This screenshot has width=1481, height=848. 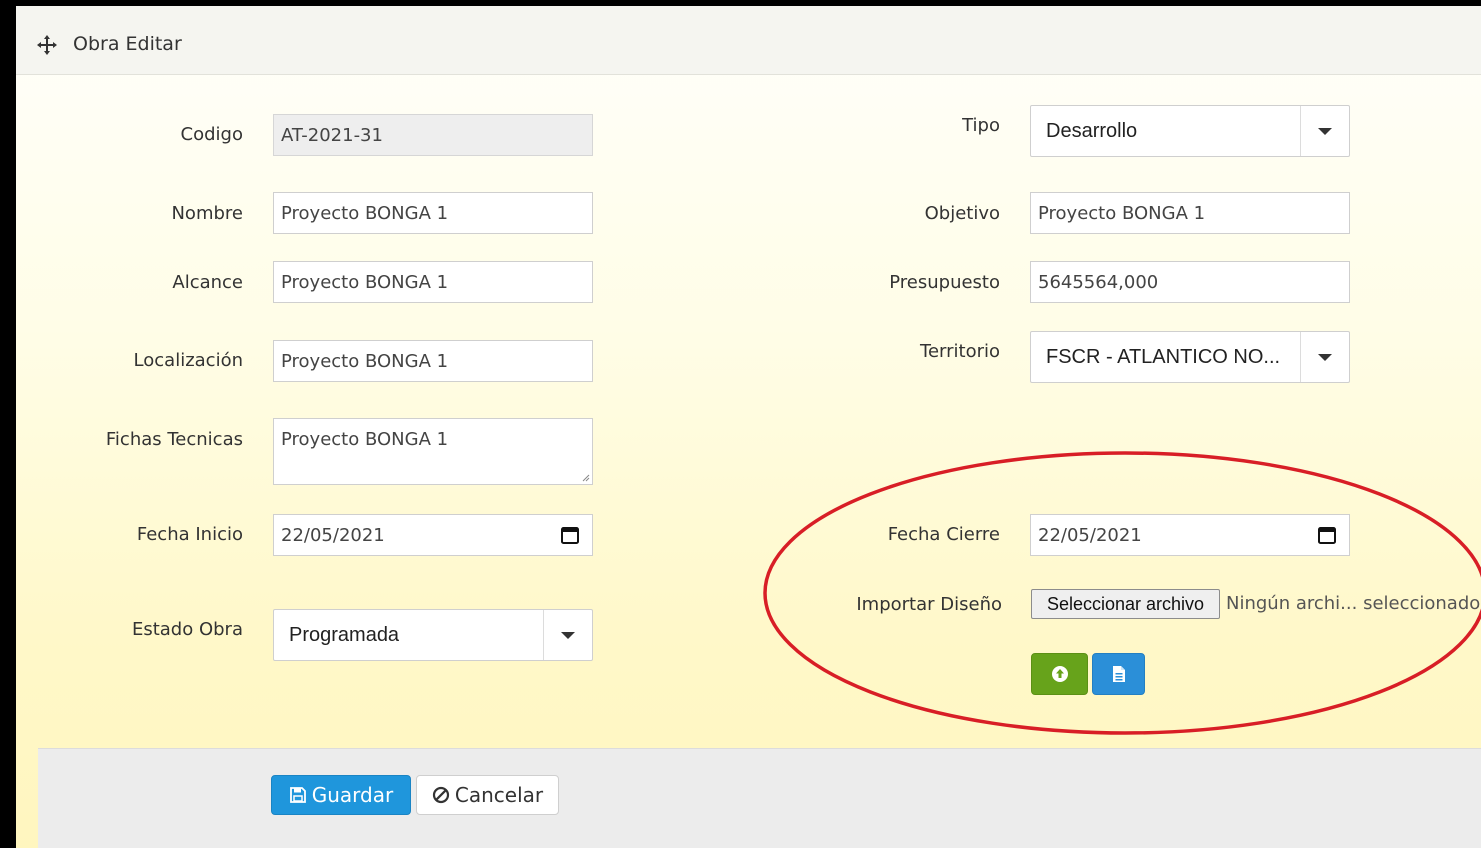 What do you see at coordinates (1190, 131) in the screenshot?
I see `tipo-select: Desarrollo` at bounding box center [1190, 131].